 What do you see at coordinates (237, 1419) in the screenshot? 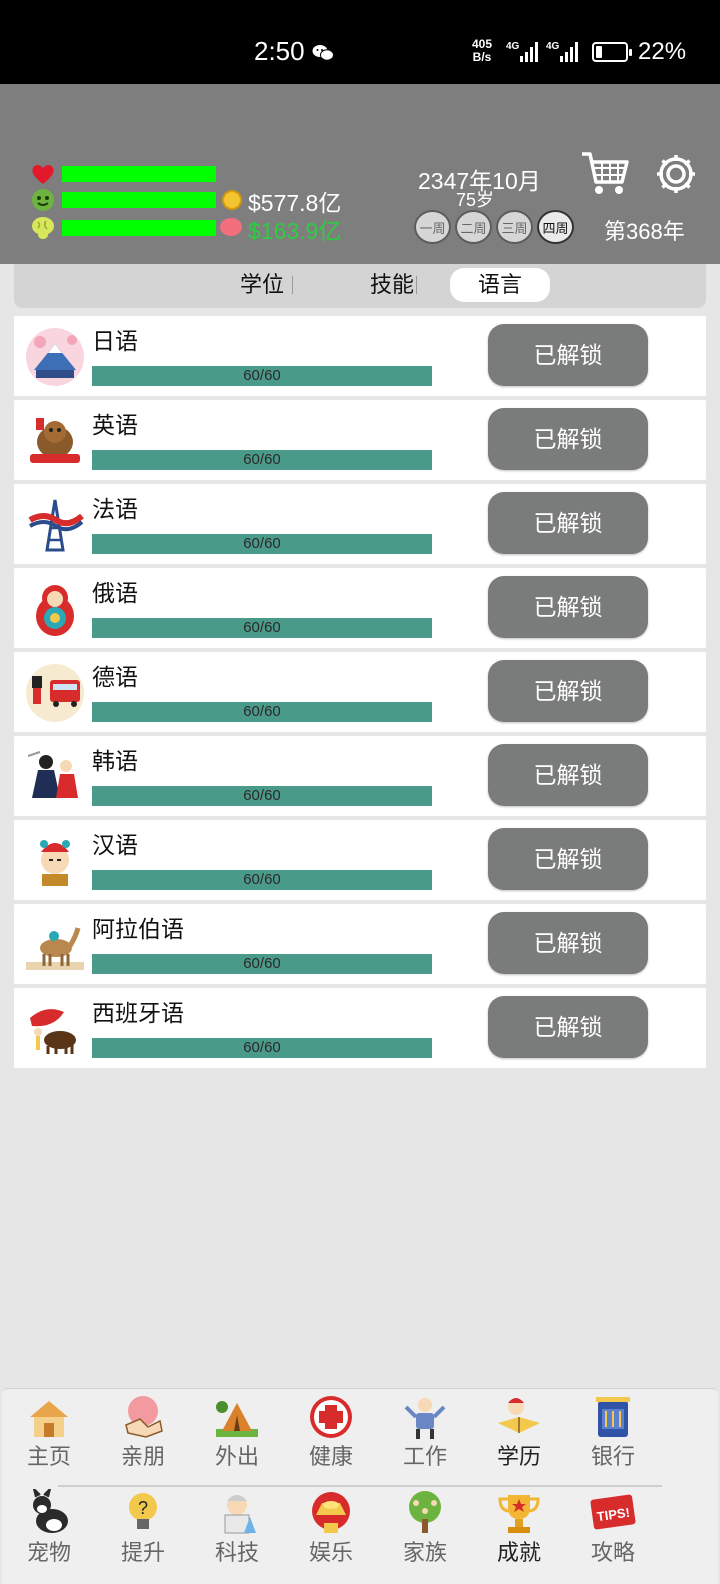
I see `tent-icon` at bounding box center [237, 1419].